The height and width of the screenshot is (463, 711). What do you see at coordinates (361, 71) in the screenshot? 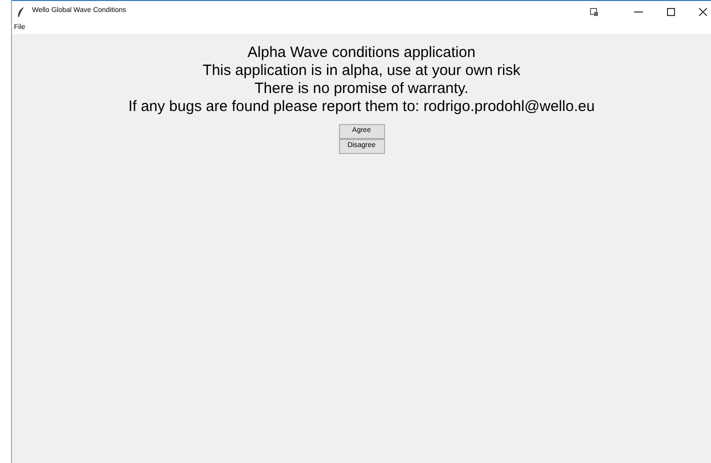
I see `message-line: This application is in alpha, use at your own risk` at bounding box center [361, 71].